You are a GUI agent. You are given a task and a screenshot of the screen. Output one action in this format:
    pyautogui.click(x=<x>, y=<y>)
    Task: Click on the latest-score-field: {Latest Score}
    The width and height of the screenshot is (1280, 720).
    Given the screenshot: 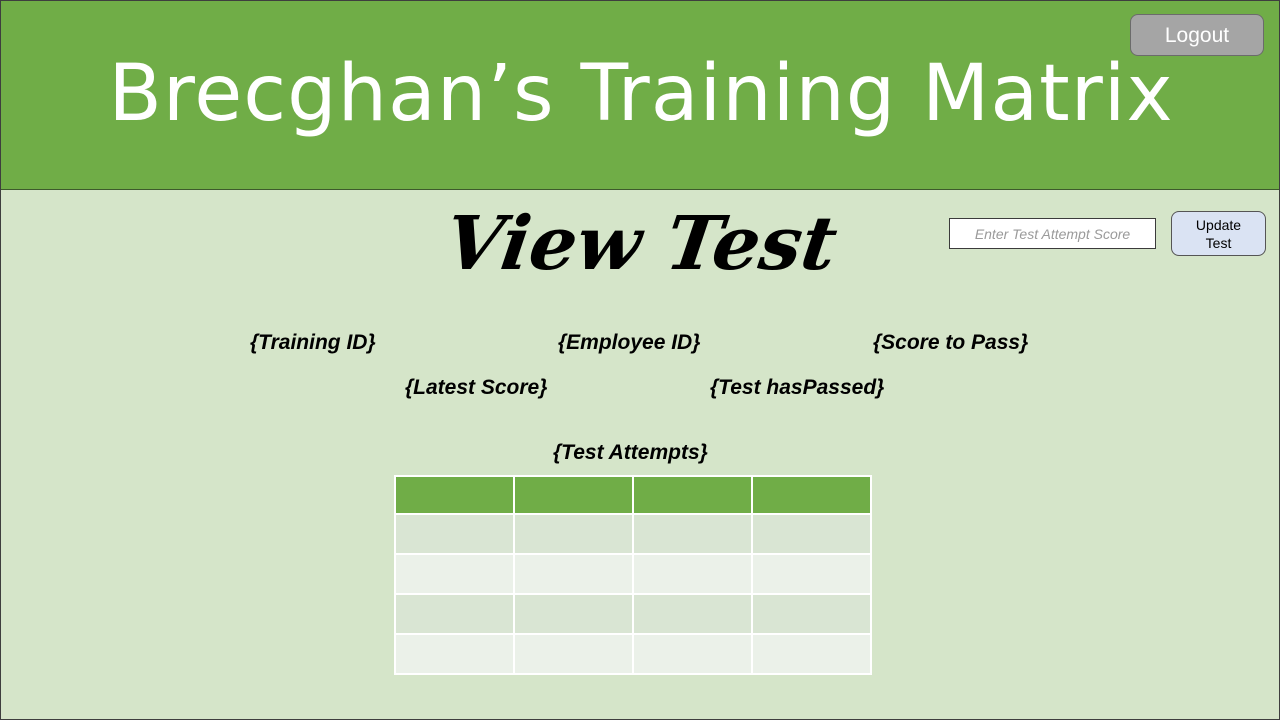 What is the action you would take?
    pyautogui.click(x=476, y=387)
    